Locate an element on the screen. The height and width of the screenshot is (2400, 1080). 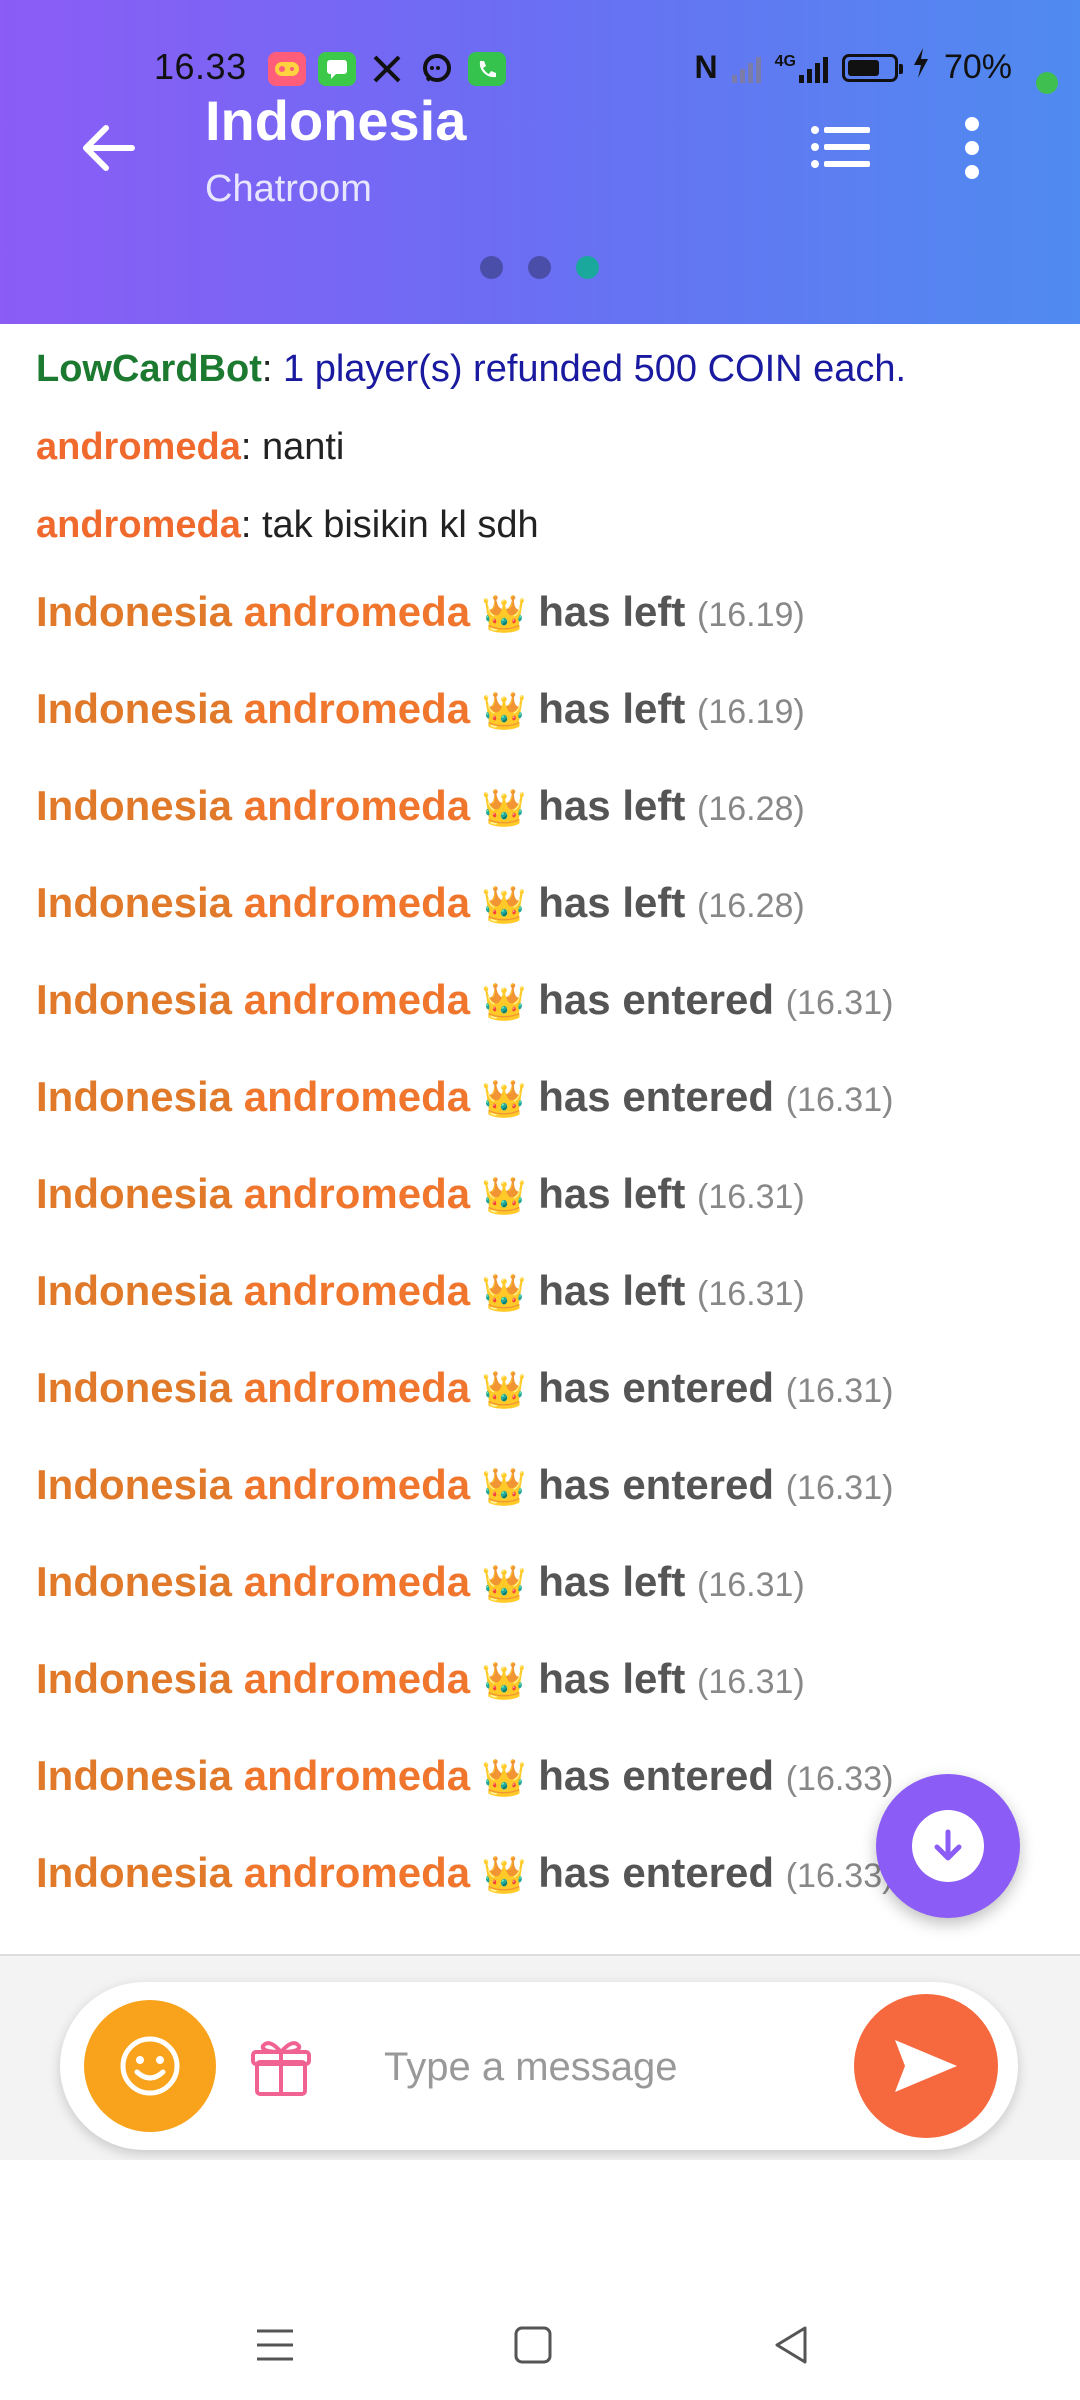
more-vertical-icon is located at coordinates (972, 148).